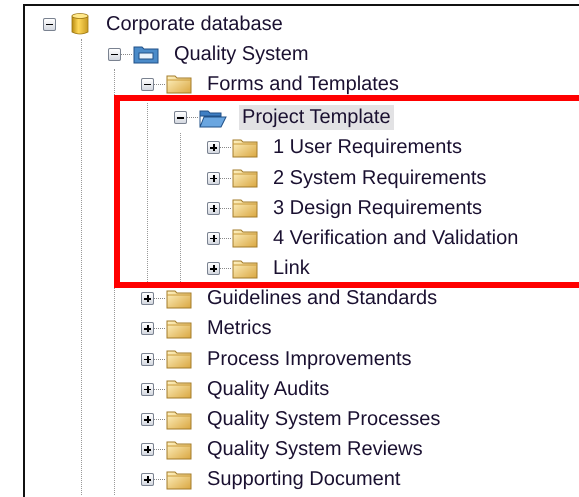  What do you see at coordinates (213, 118) in the screenshot?
I see `open-folder-icon` at bounding box center [213, 118].